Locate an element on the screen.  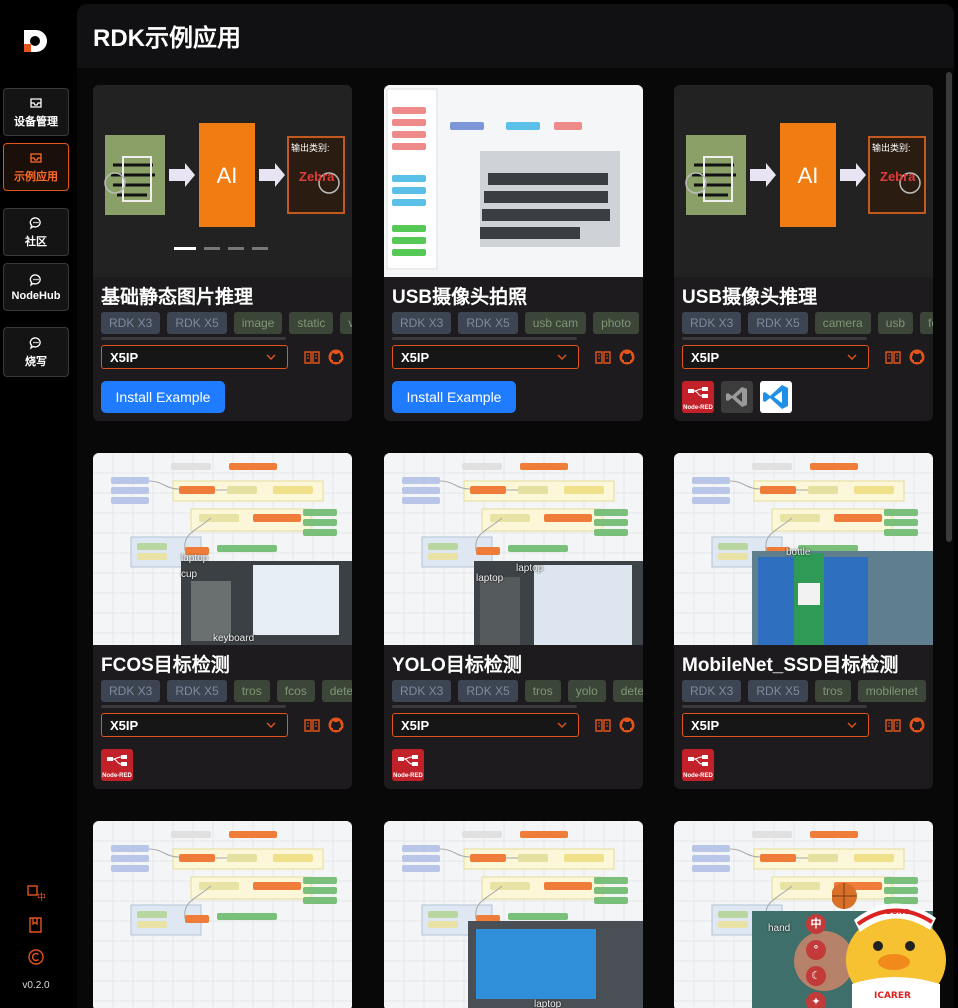
node-red-icon is located at coordinates (698, 392).